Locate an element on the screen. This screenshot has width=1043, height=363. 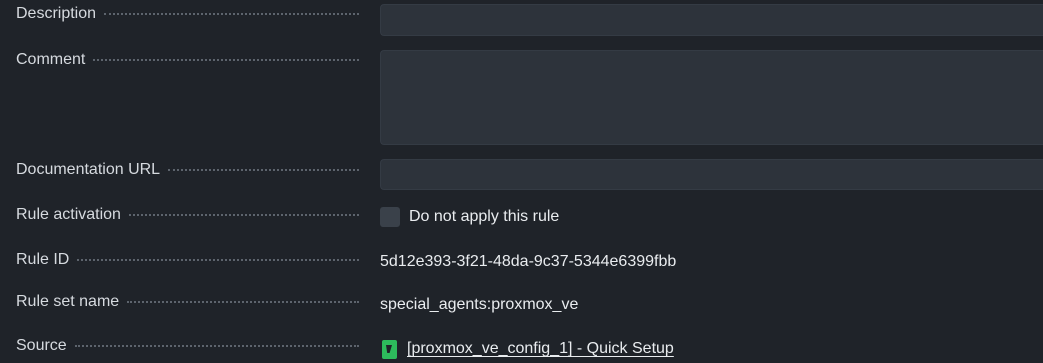
rule-id-value: 5d12e393-3f21-48da-9c37-5344e6399fbb is located at coordinates (528, 261).